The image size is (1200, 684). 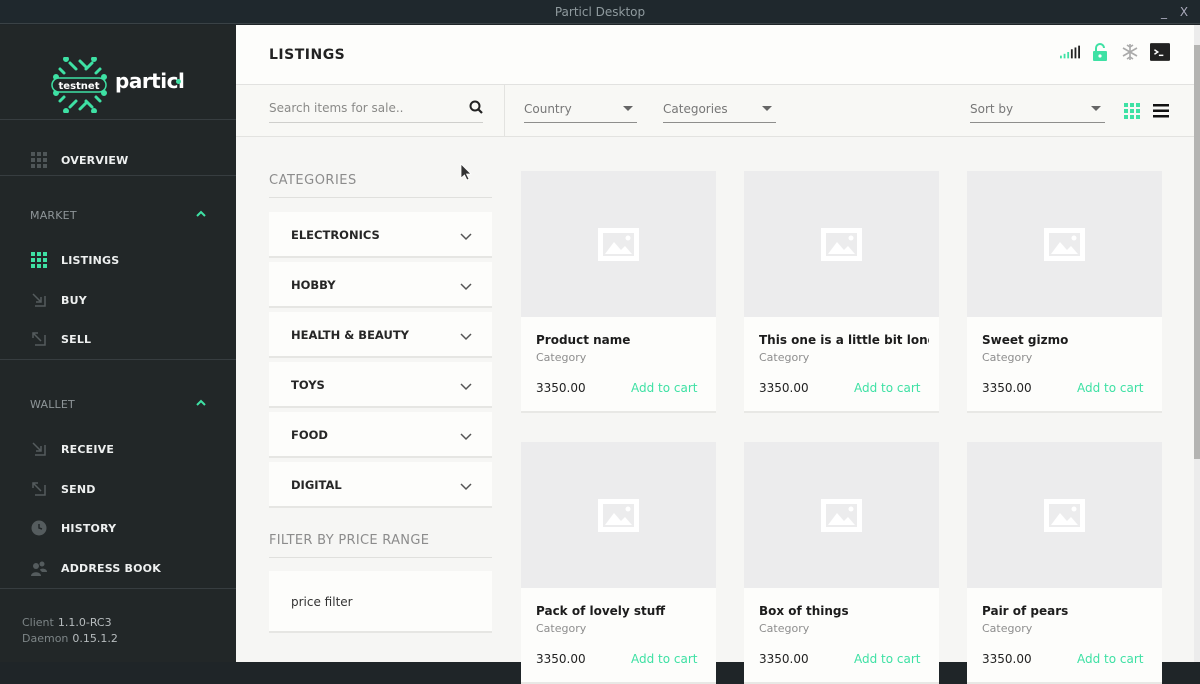 What do you see at coordinates (178, 81) in the screenshot?
I see `brand-dot` at bounding box center [178, 81].